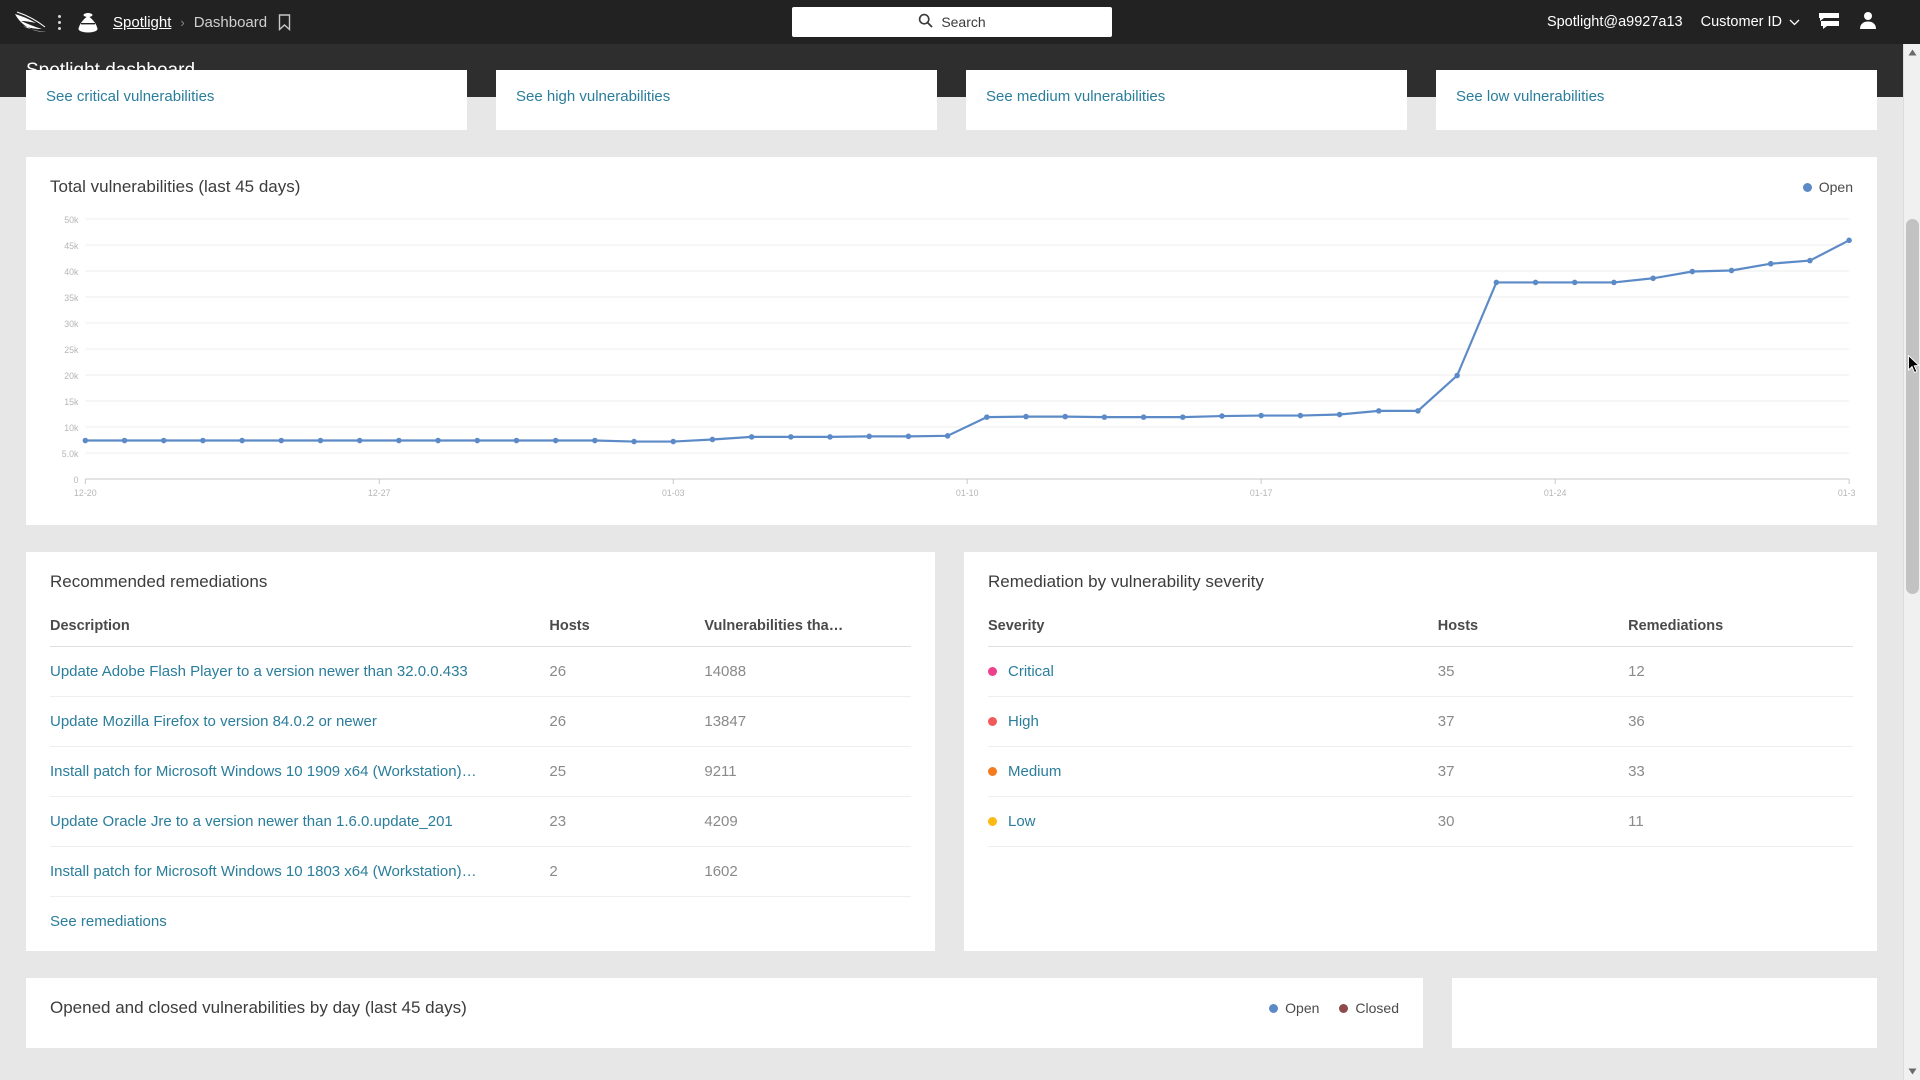  I want to click on column-header-severity: Severity, so click(1213, 623).